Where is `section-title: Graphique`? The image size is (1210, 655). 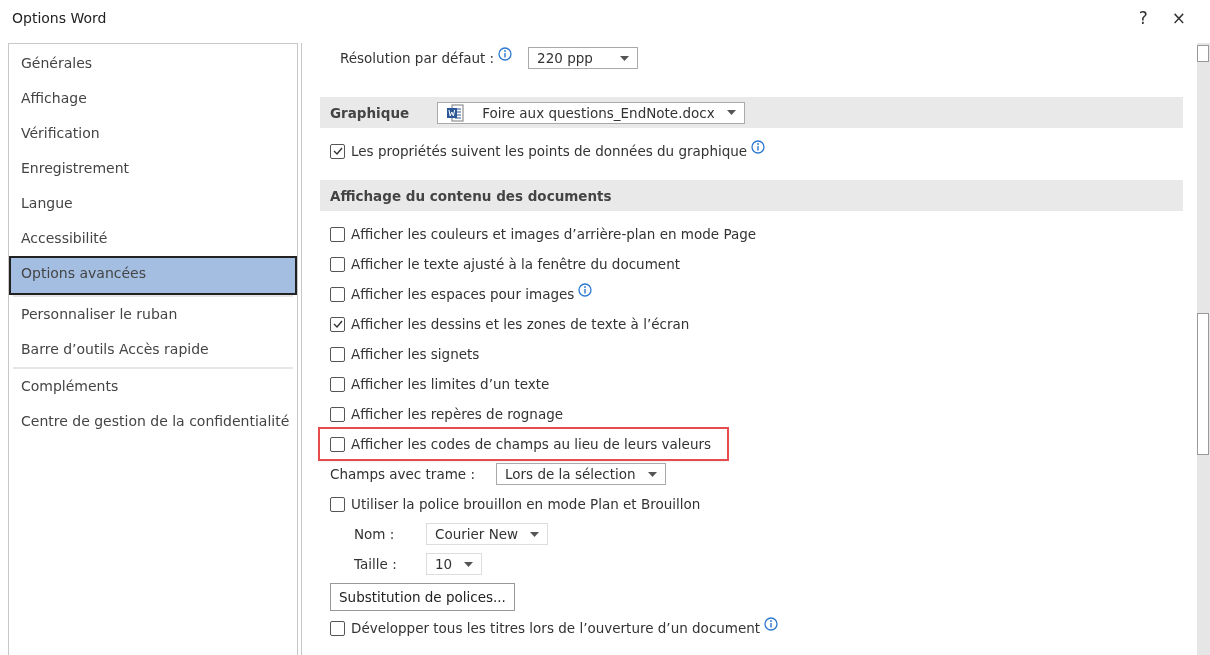 section-title: Graphique is located at coordinates (370, 112).